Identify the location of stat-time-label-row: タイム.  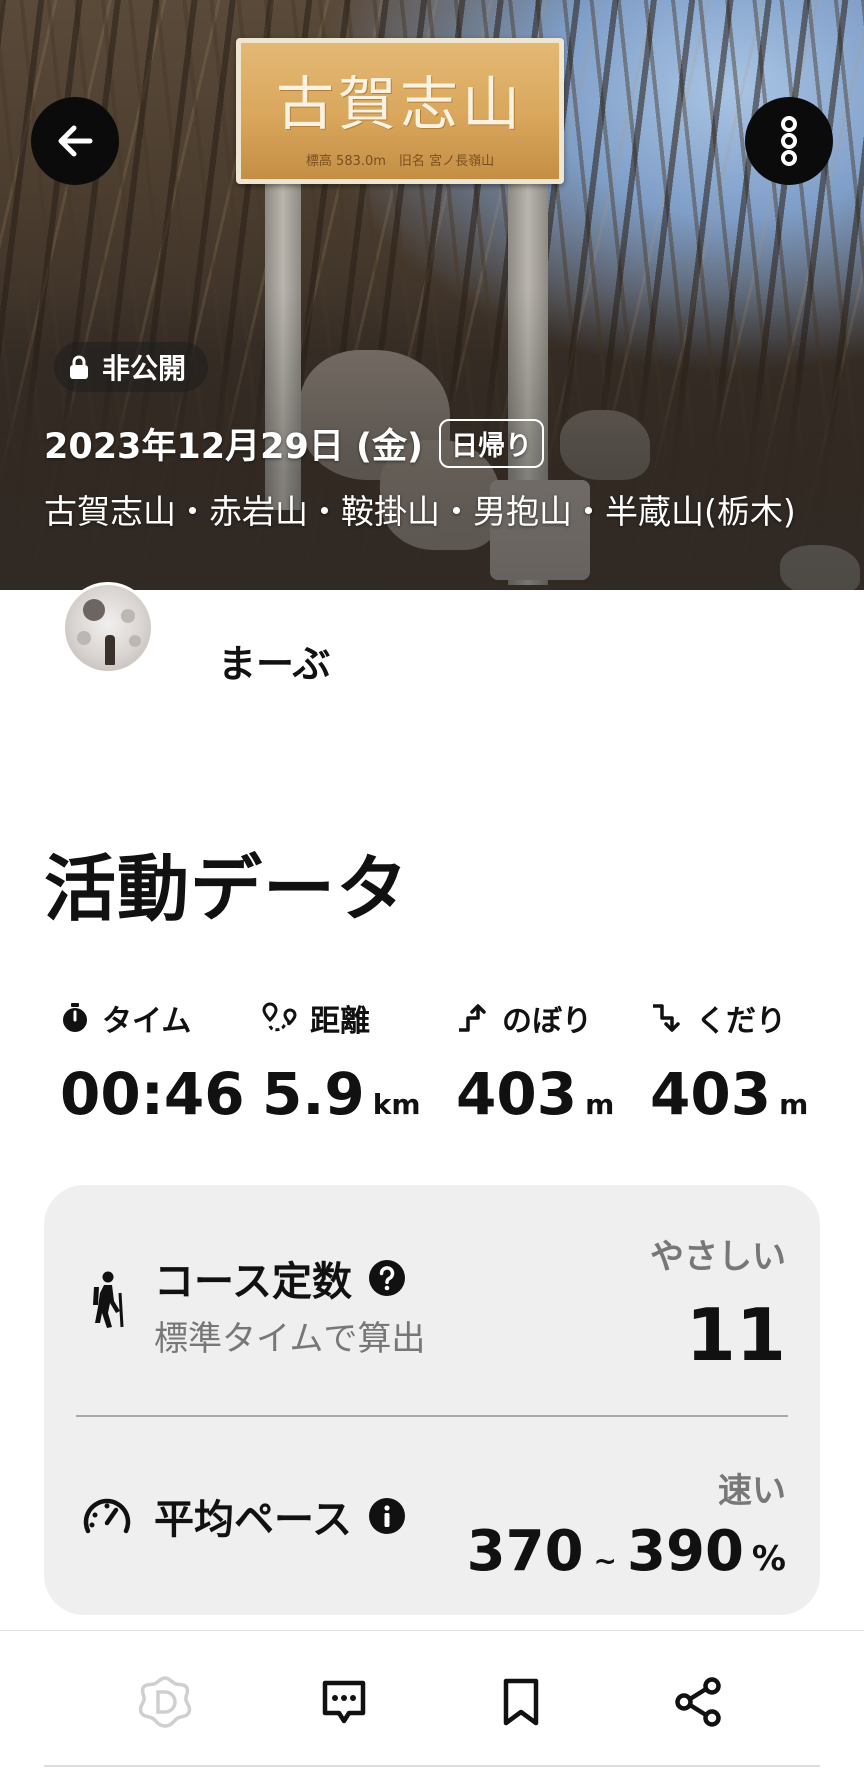
(160, 1018).